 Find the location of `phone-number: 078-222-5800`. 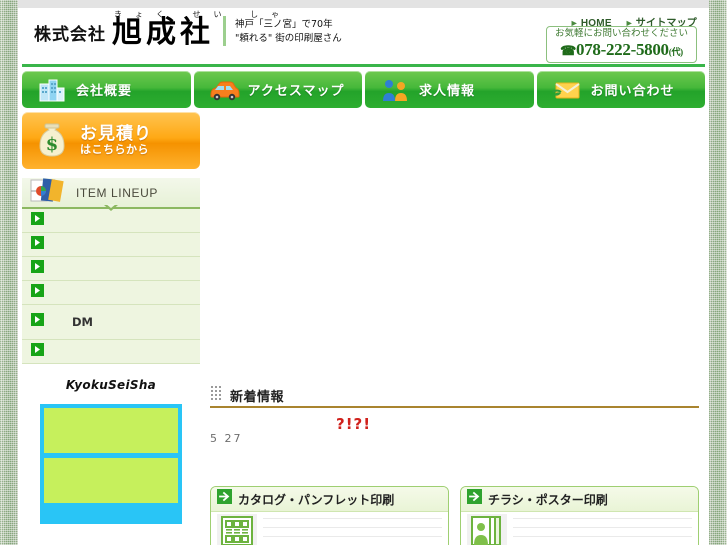

phone-number: 078-222-5800 is located at coordinates (622, 49).